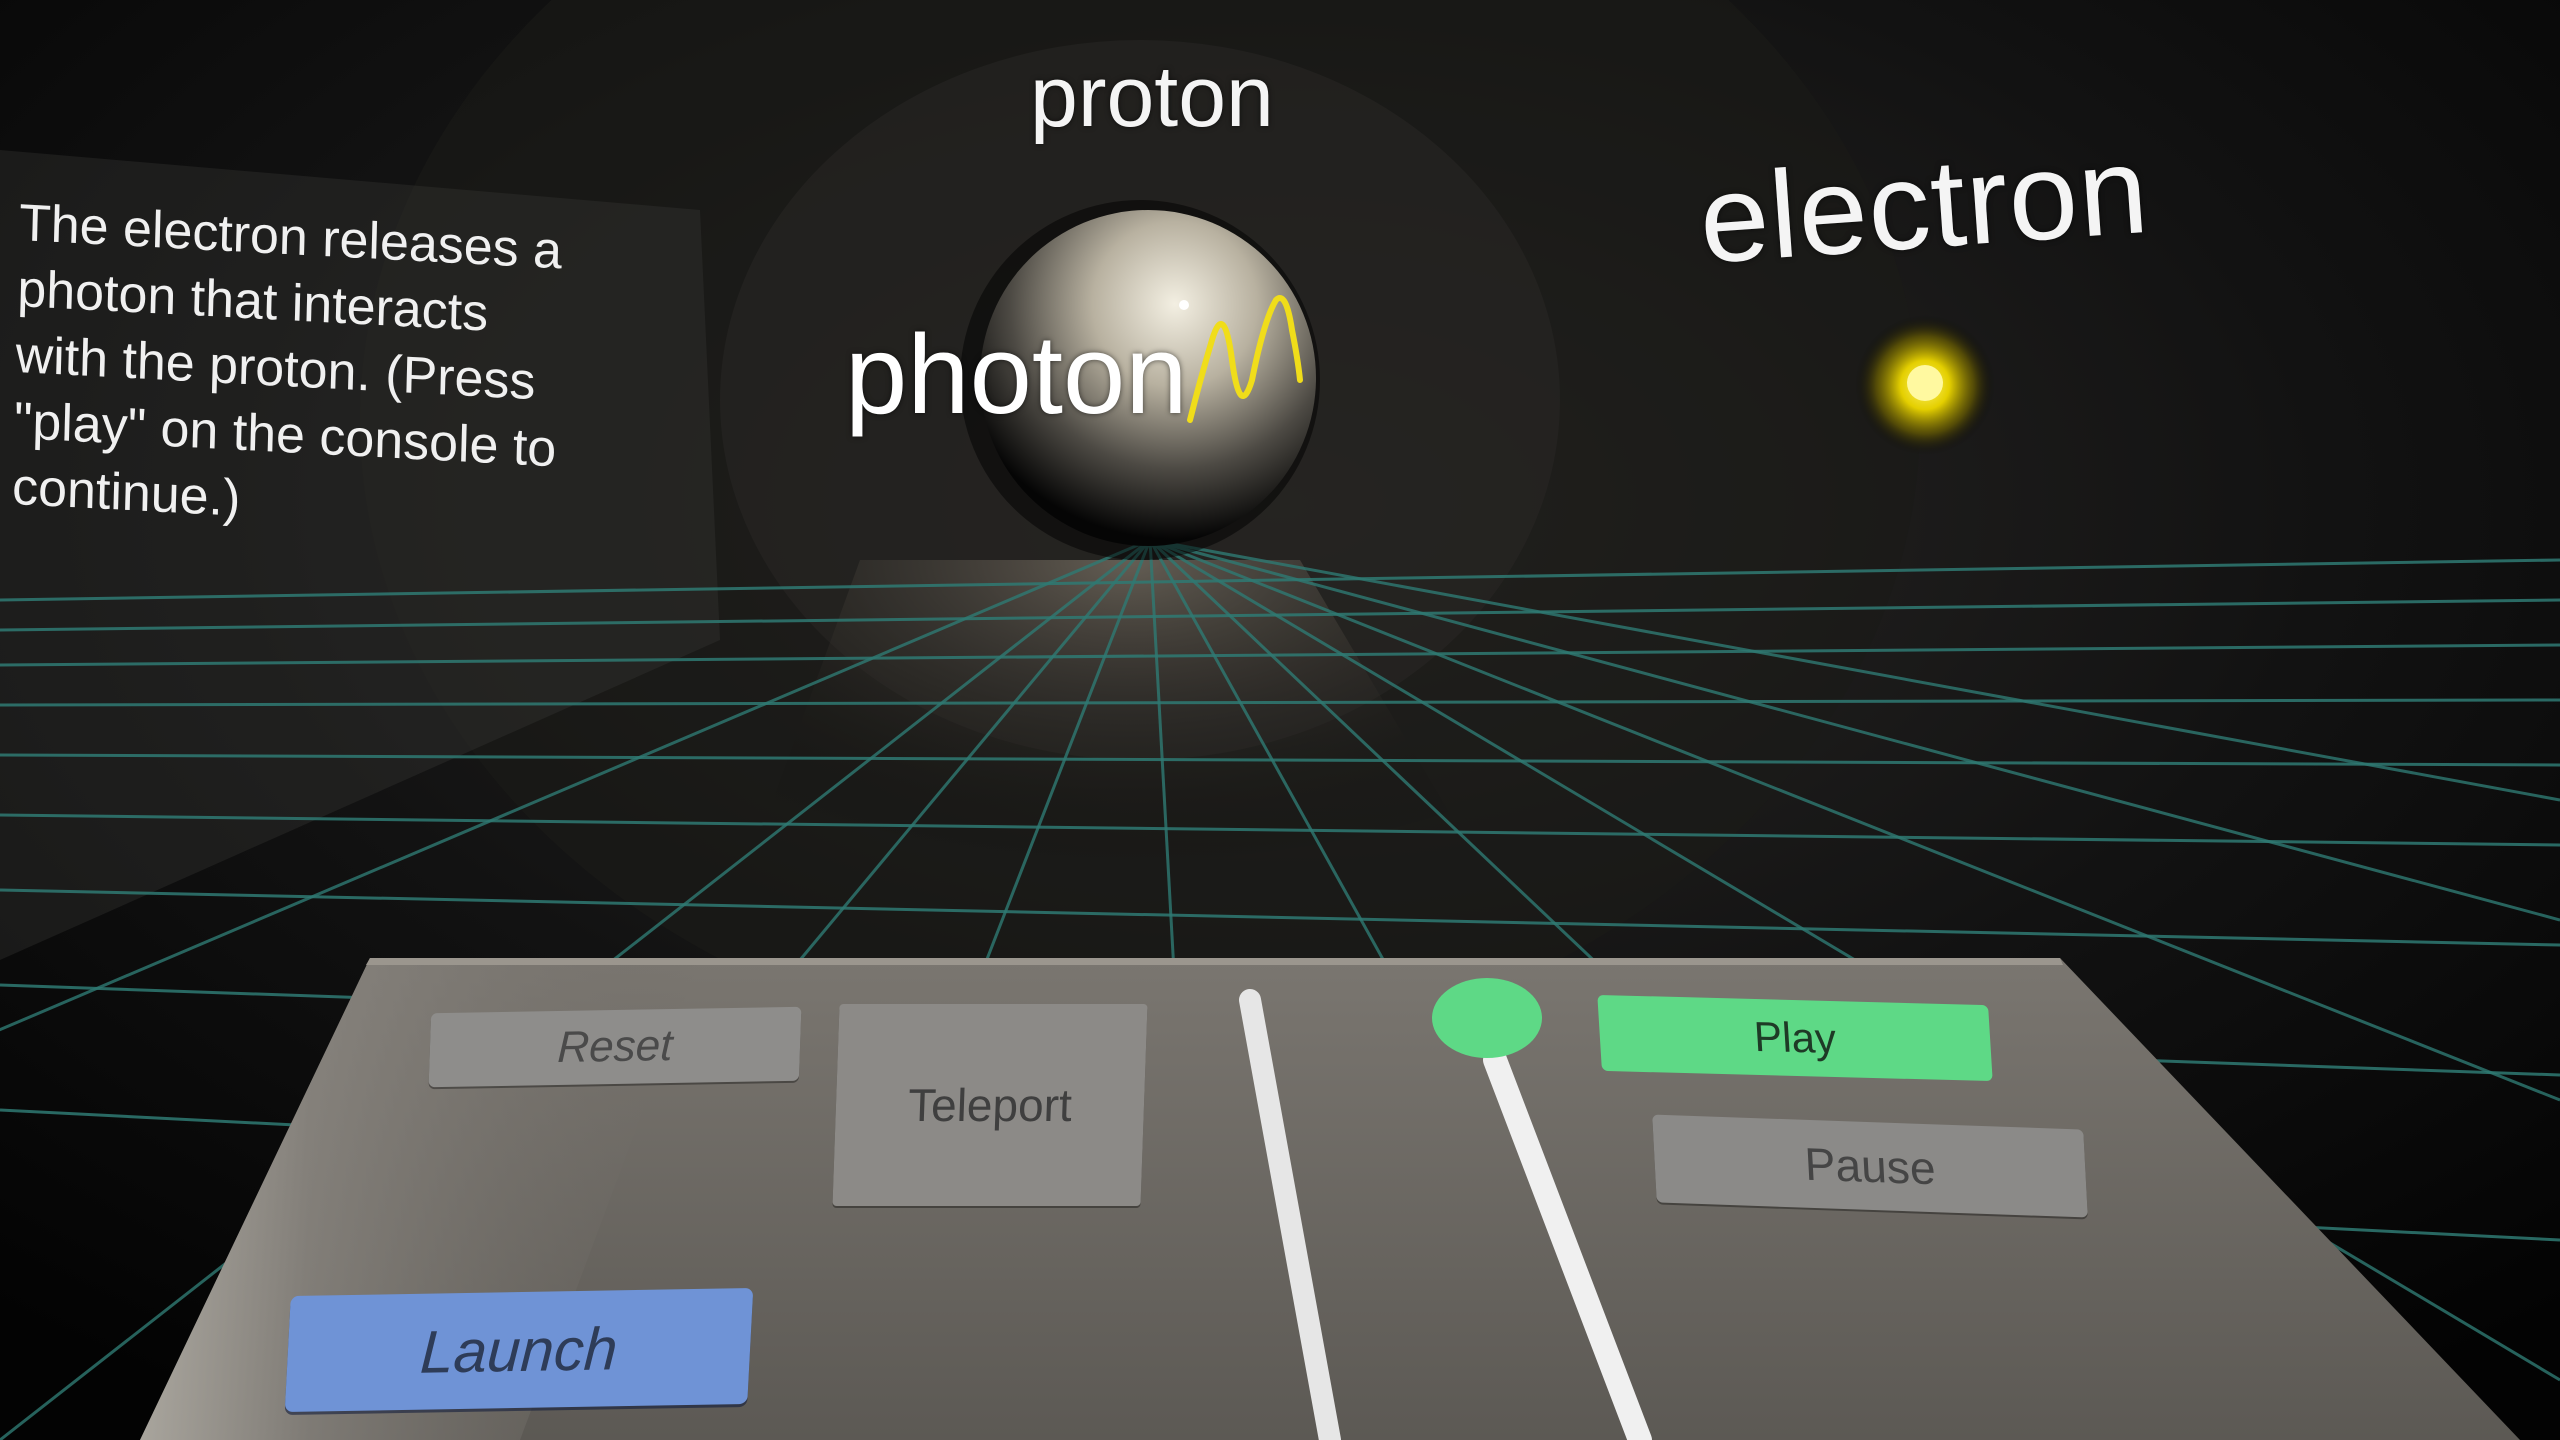  What do you see at coordinates (1016, 374) in the screenshot?
I see `photon-label: photon` at bounding box center [1016, 374].